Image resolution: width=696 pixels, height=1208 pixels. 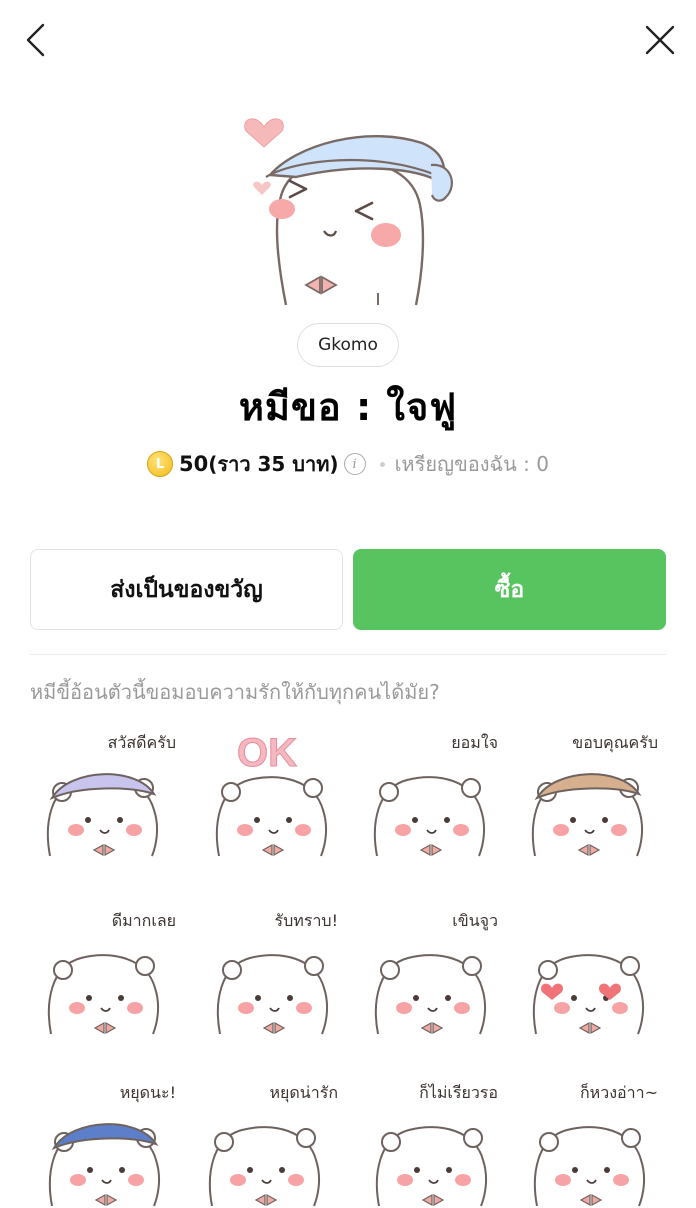 I want to click on close-icon, so click(x=660, y=40).